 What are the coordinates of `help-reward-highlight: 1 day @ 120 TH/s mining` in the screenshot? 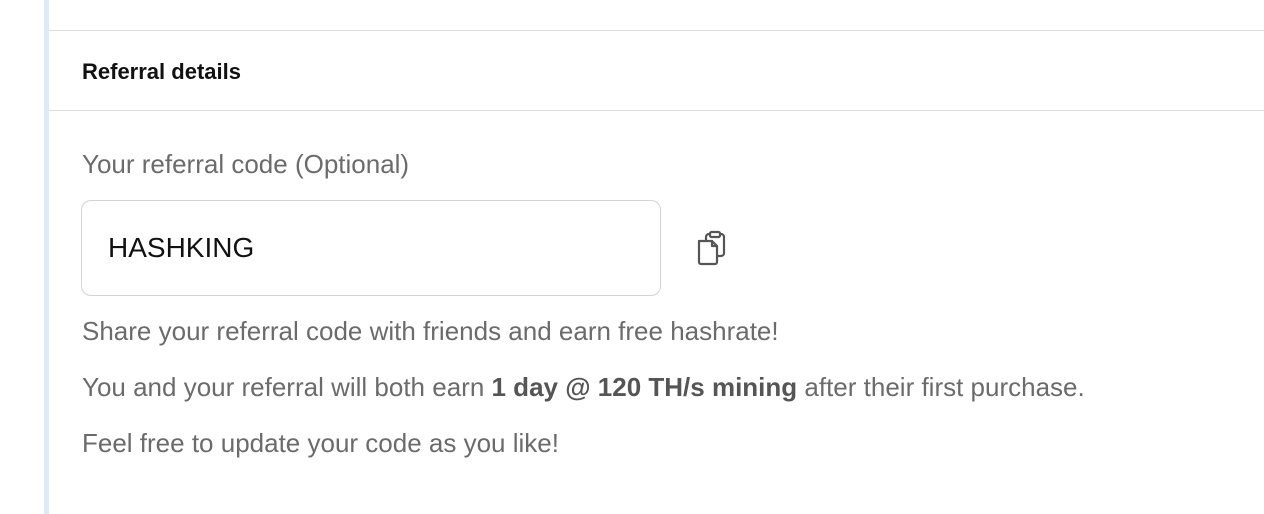 It's located at (644, 387).